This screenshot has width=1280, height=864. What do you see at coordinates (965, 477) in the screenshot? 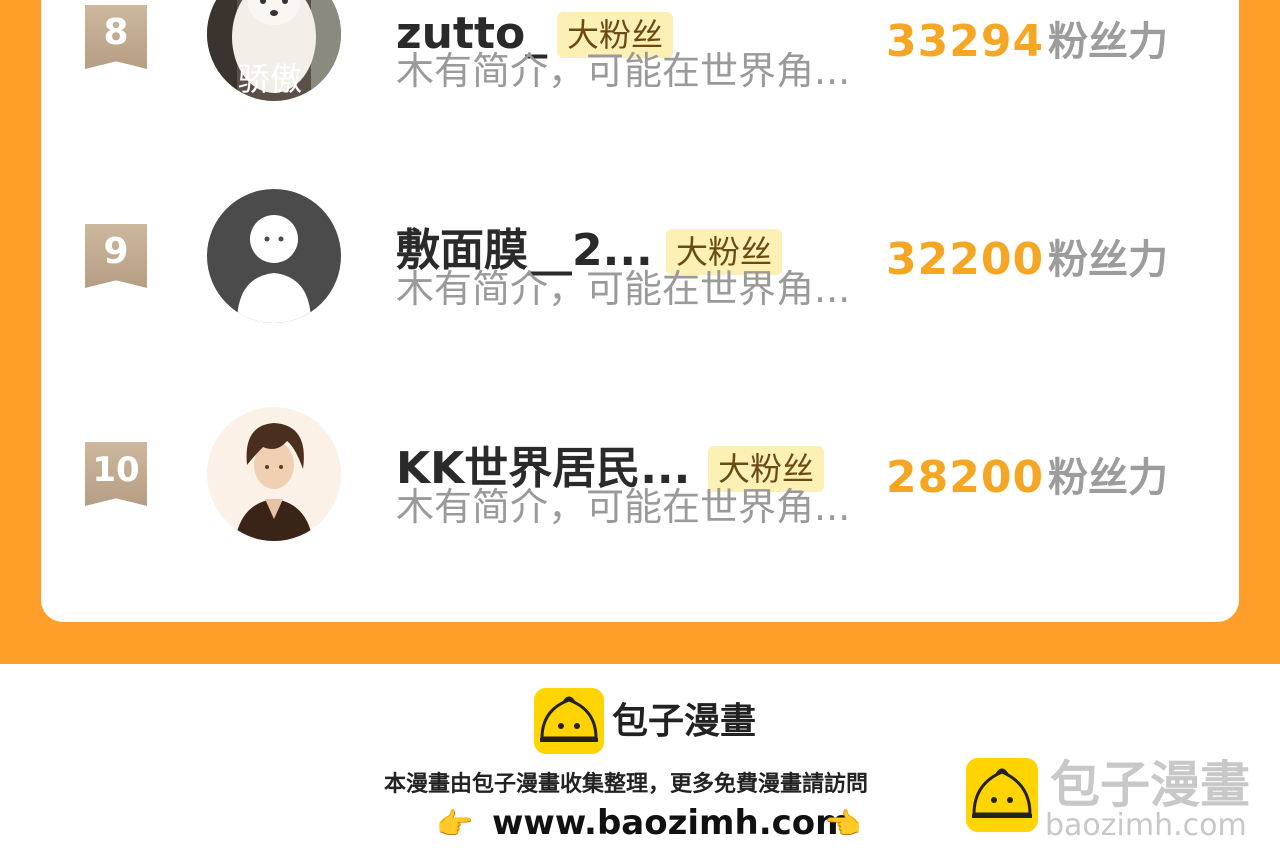
I see `fan-power-score: 28200` at bounding box center [965, 477].